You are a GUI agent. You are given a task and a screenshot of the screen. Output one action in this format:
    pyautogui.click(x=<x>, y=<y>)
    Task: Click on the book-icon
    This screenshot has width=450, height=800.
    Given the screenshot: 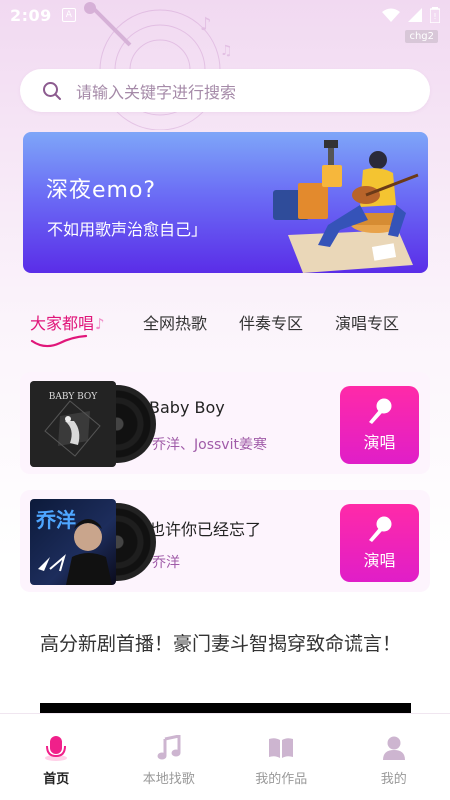 What is the action you would take?
    pyautogui.click(x=281, y=748)
    